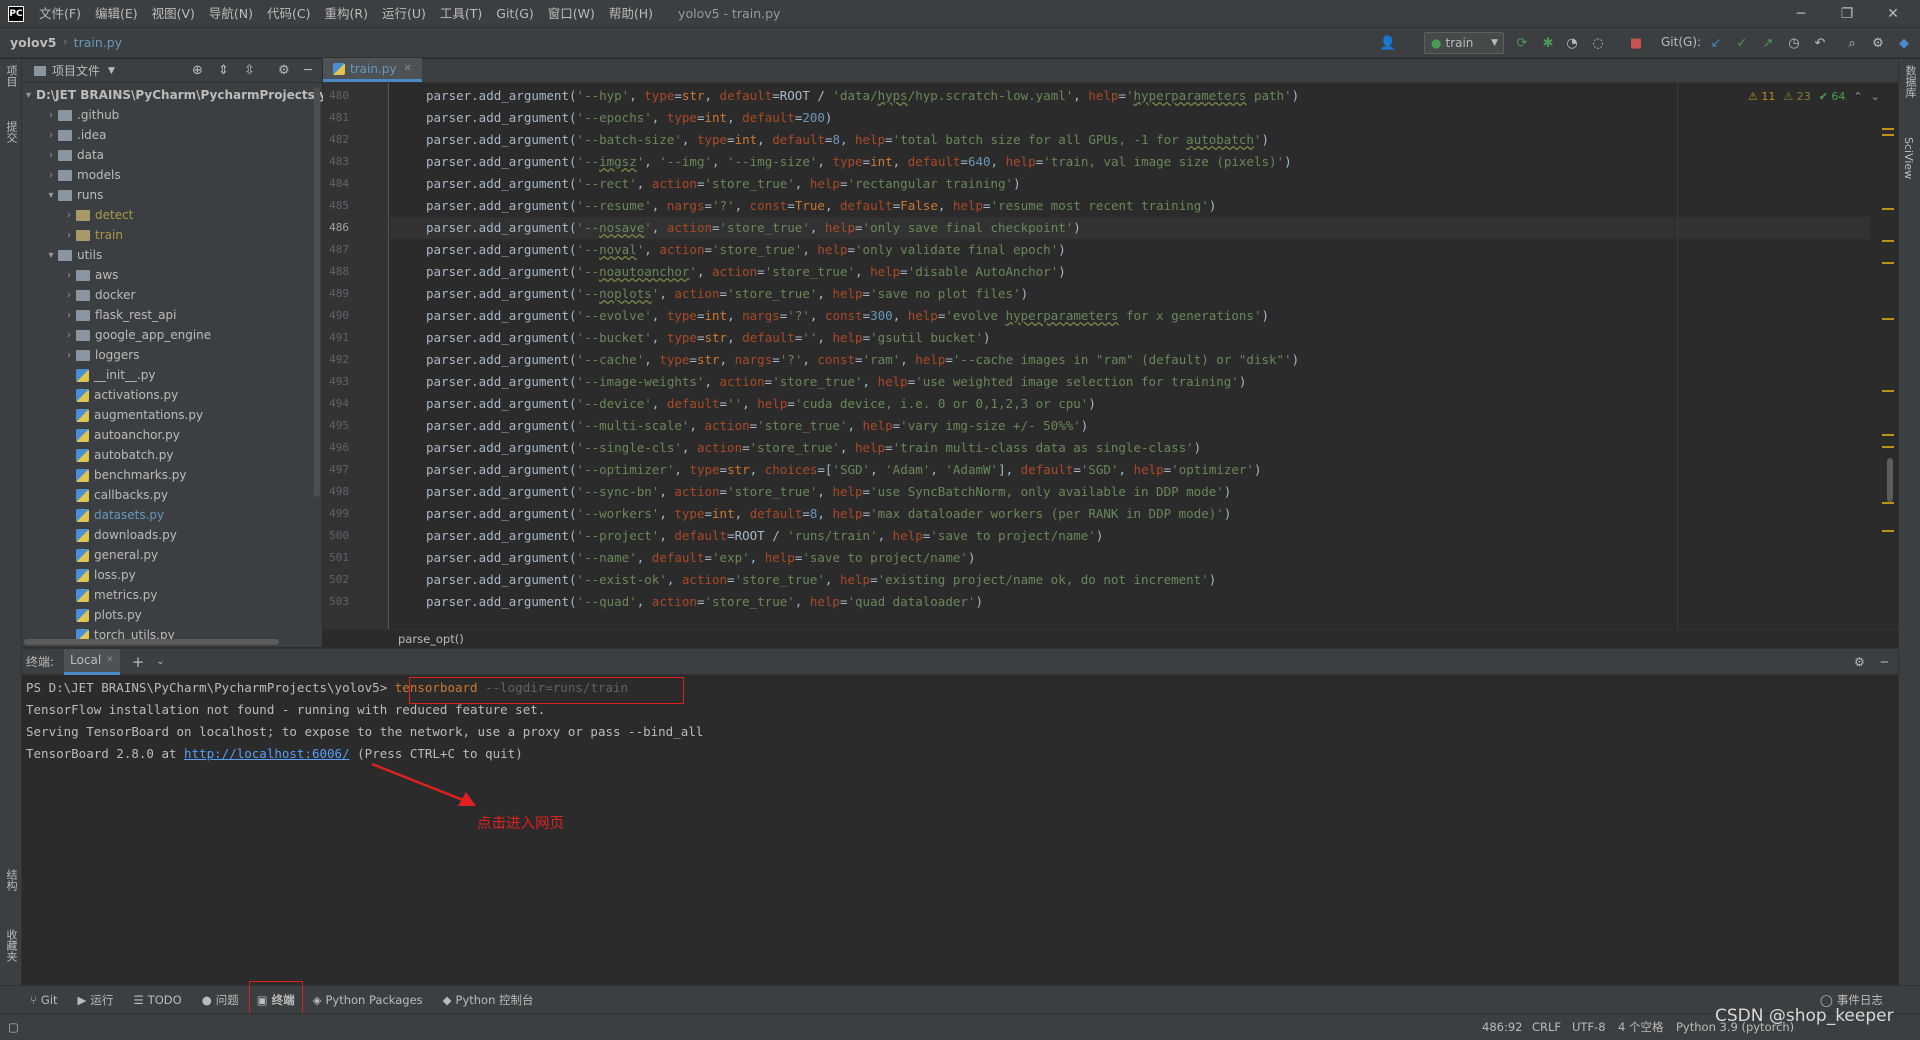 The height and width of the screenshot is (1040, 1920). I want to click on tree-file-item: loss.py, so click(172, 575).